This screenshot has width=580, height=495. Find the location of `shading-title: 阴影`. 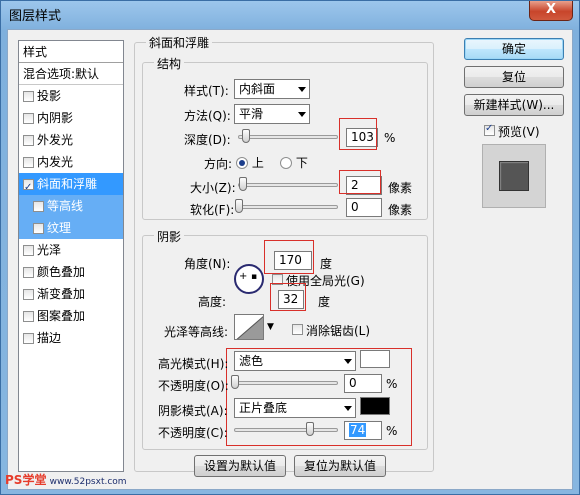

shading-title: 阴影 is located at coordinates (169, 236).